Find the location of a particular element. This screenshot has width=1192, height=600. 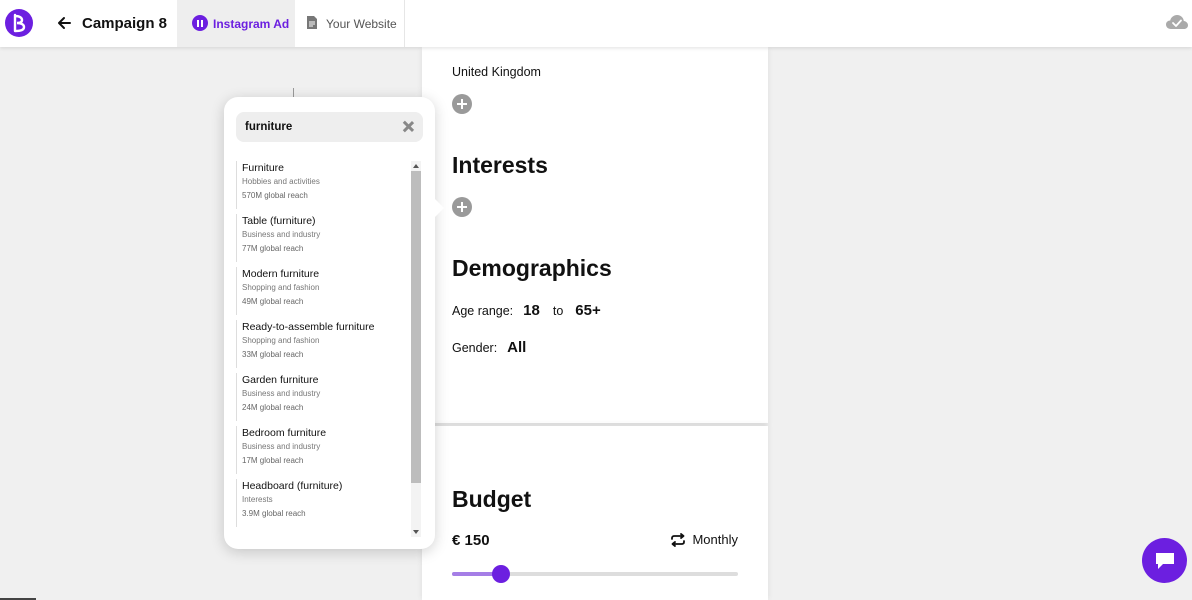

gender-row: Gender: All is located at coordinates (489, 347).